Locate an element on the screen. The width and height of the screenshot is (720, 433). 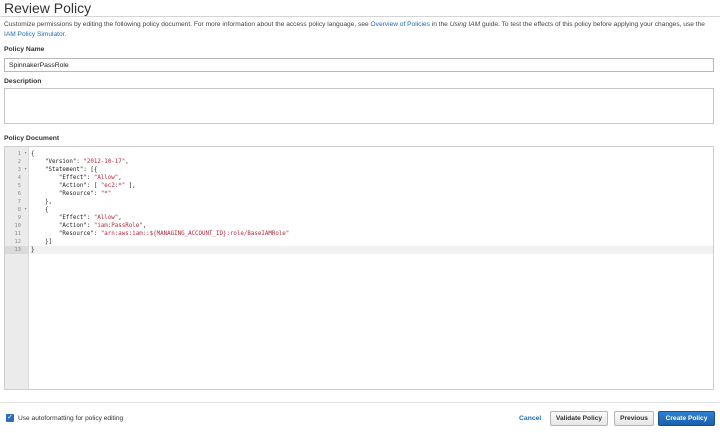
overview-of-policies-link: Overview of Policies is located at coordinates (400, 24).